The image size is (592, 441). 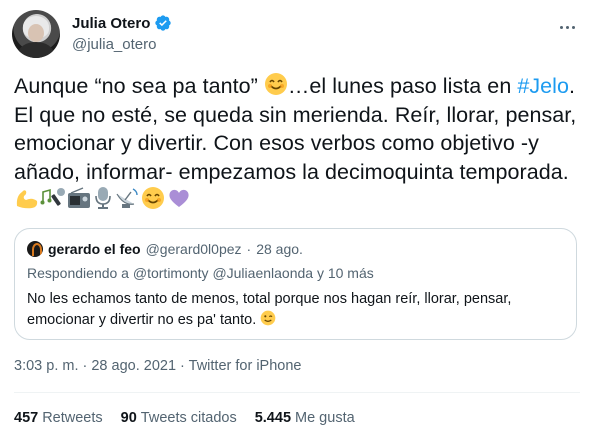 I want to click on stats-divider, so click(x=297, y=392).